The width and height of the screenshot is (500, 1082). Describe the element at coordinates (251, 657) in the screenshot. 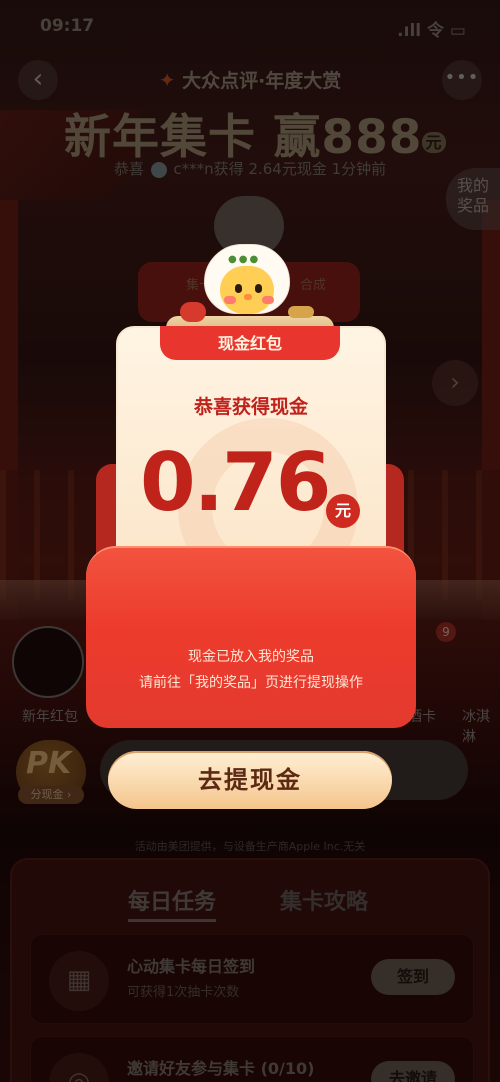

I see `message-line-1: 现金已放入我的奖品` at that location.